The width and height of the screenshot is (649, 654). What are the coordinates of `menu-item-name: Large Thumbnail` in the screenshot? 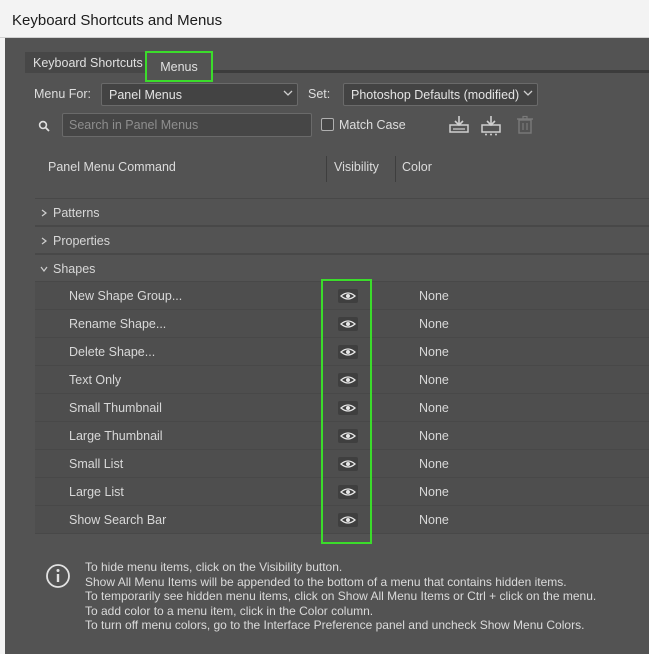 It's located at (116, 436).